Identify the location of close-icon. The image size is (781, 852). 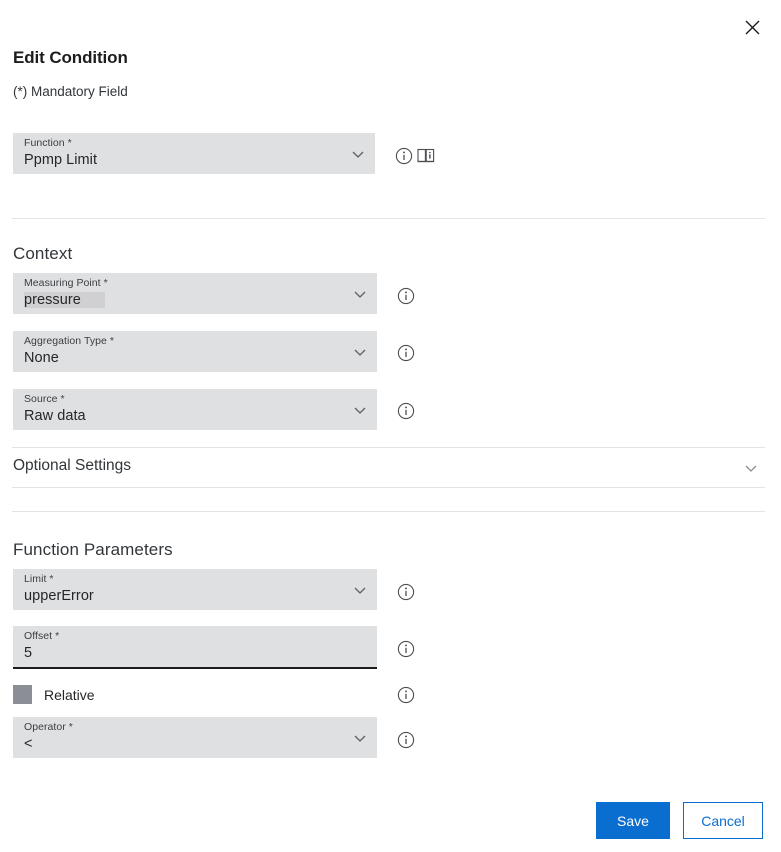
(752, 27).